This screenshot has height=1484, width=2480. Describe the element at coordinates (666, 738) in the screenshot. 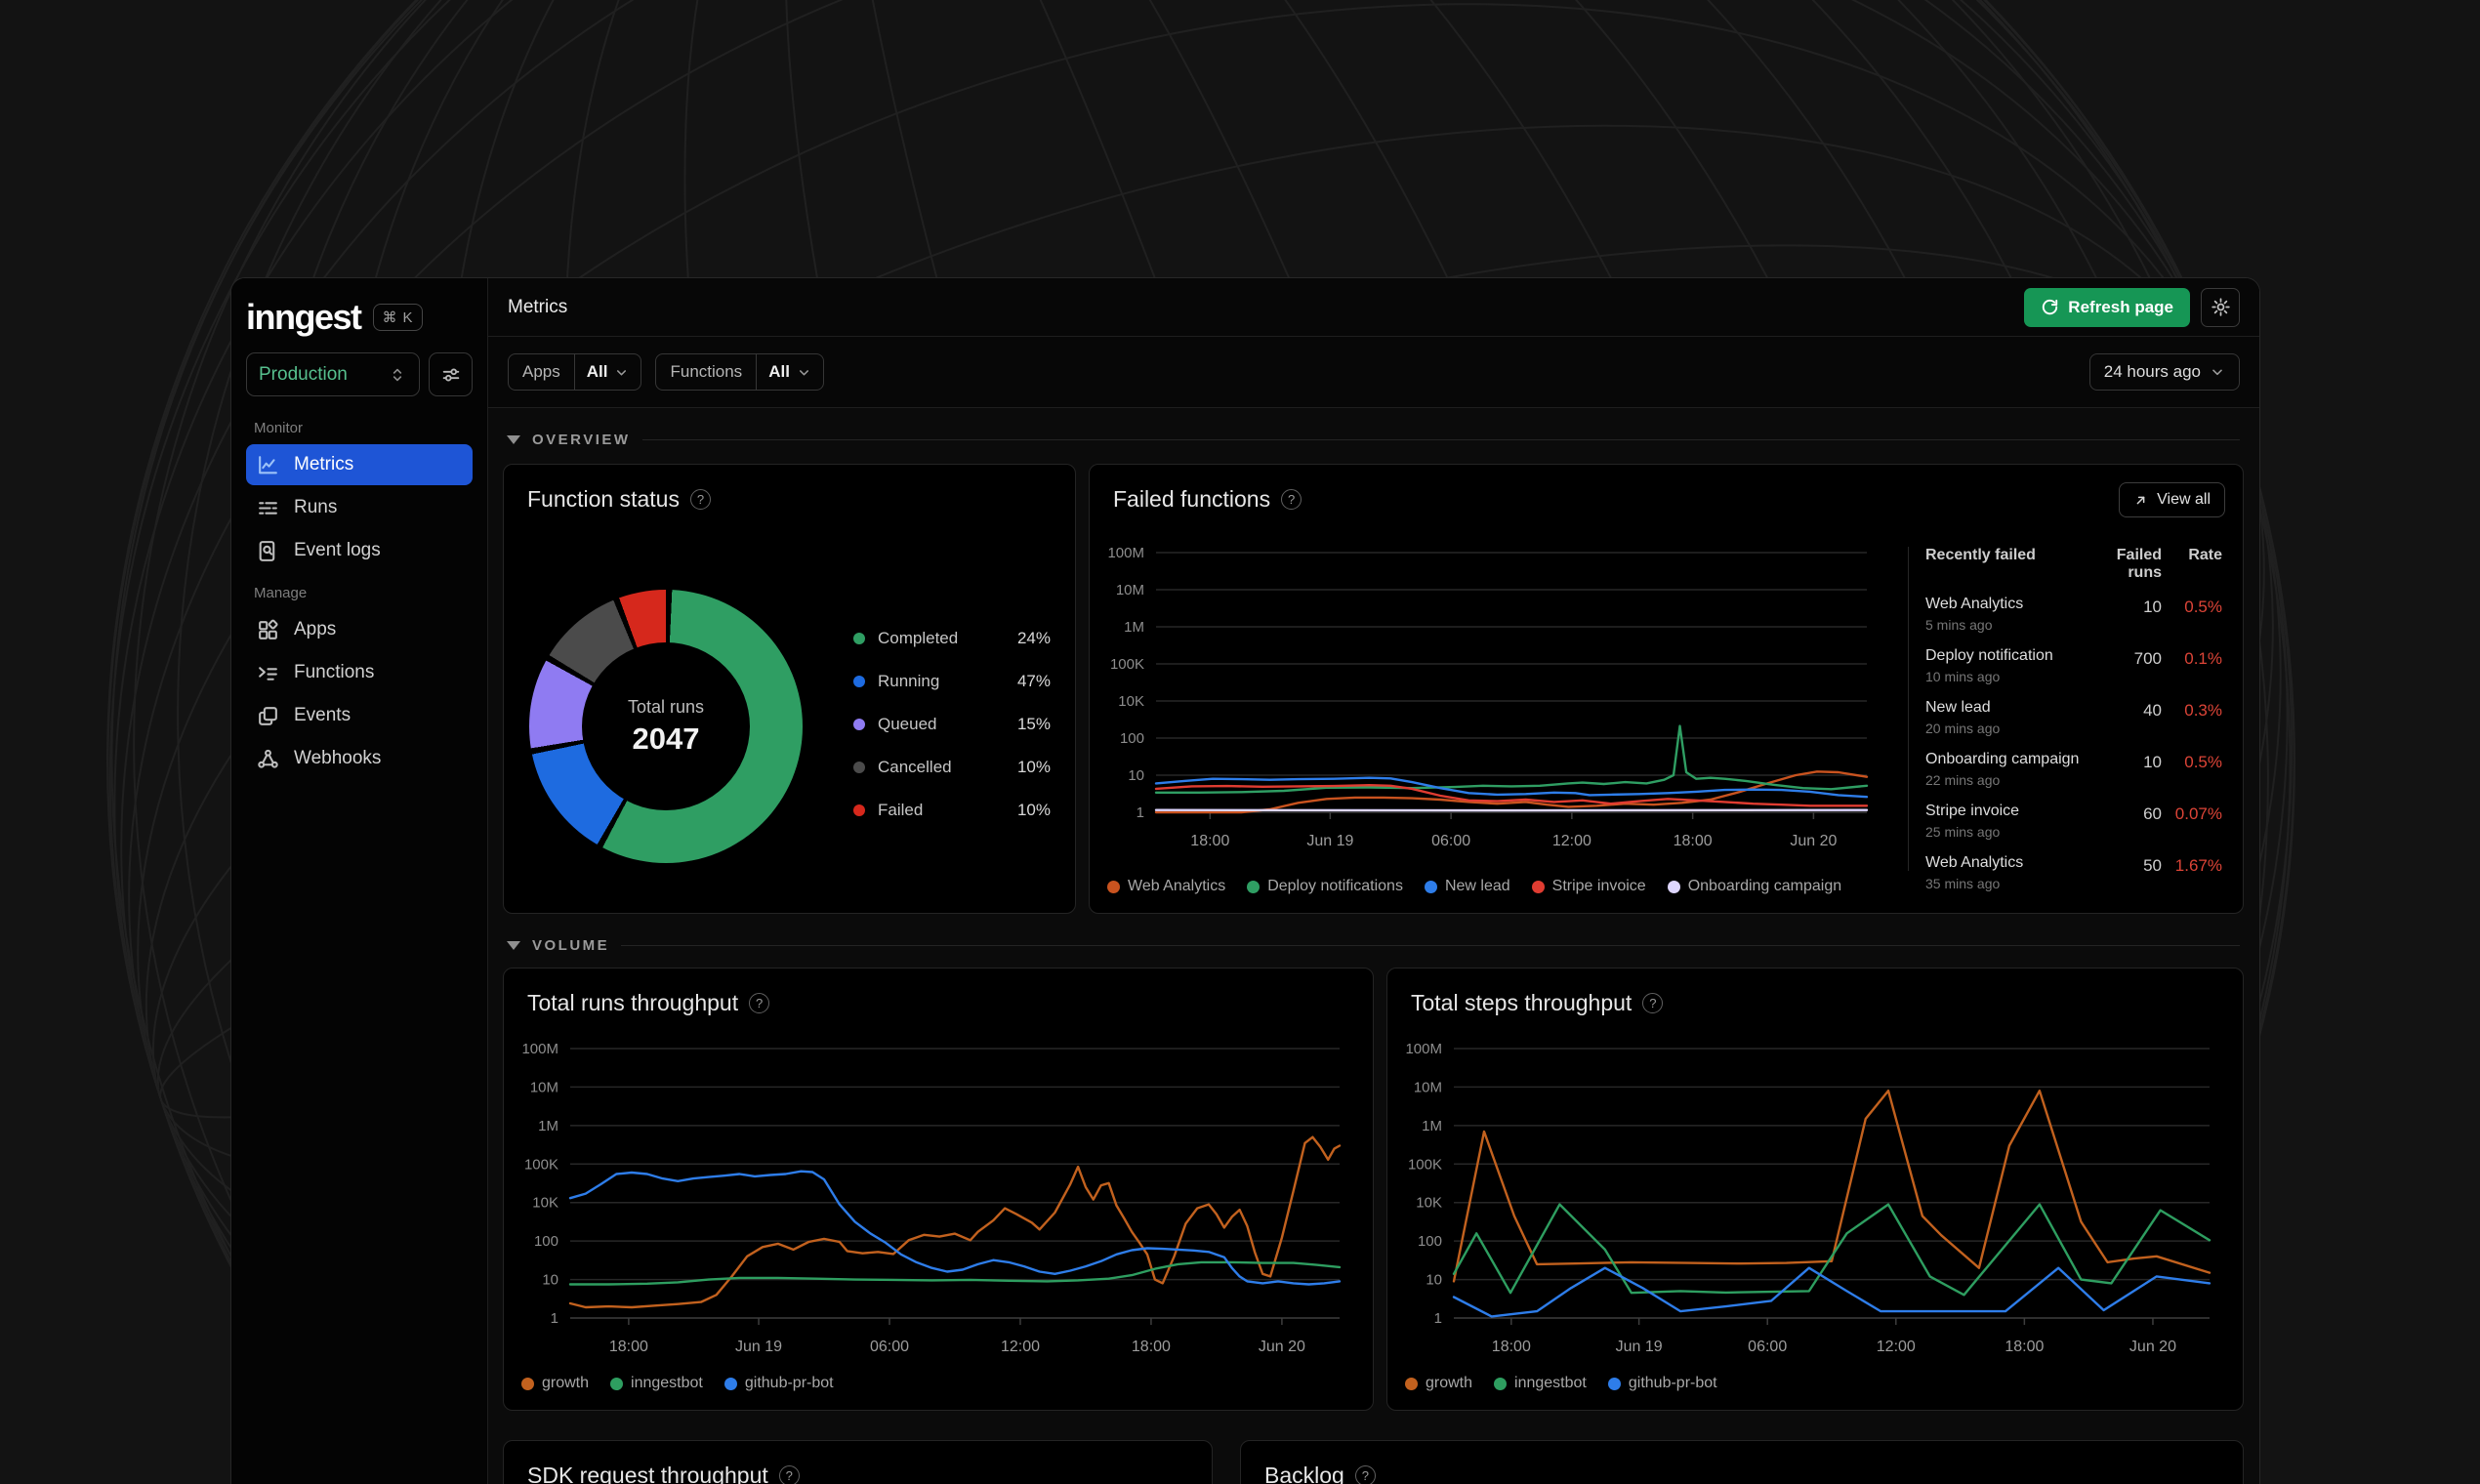

I see `donut-center-value: 2047` at that location.